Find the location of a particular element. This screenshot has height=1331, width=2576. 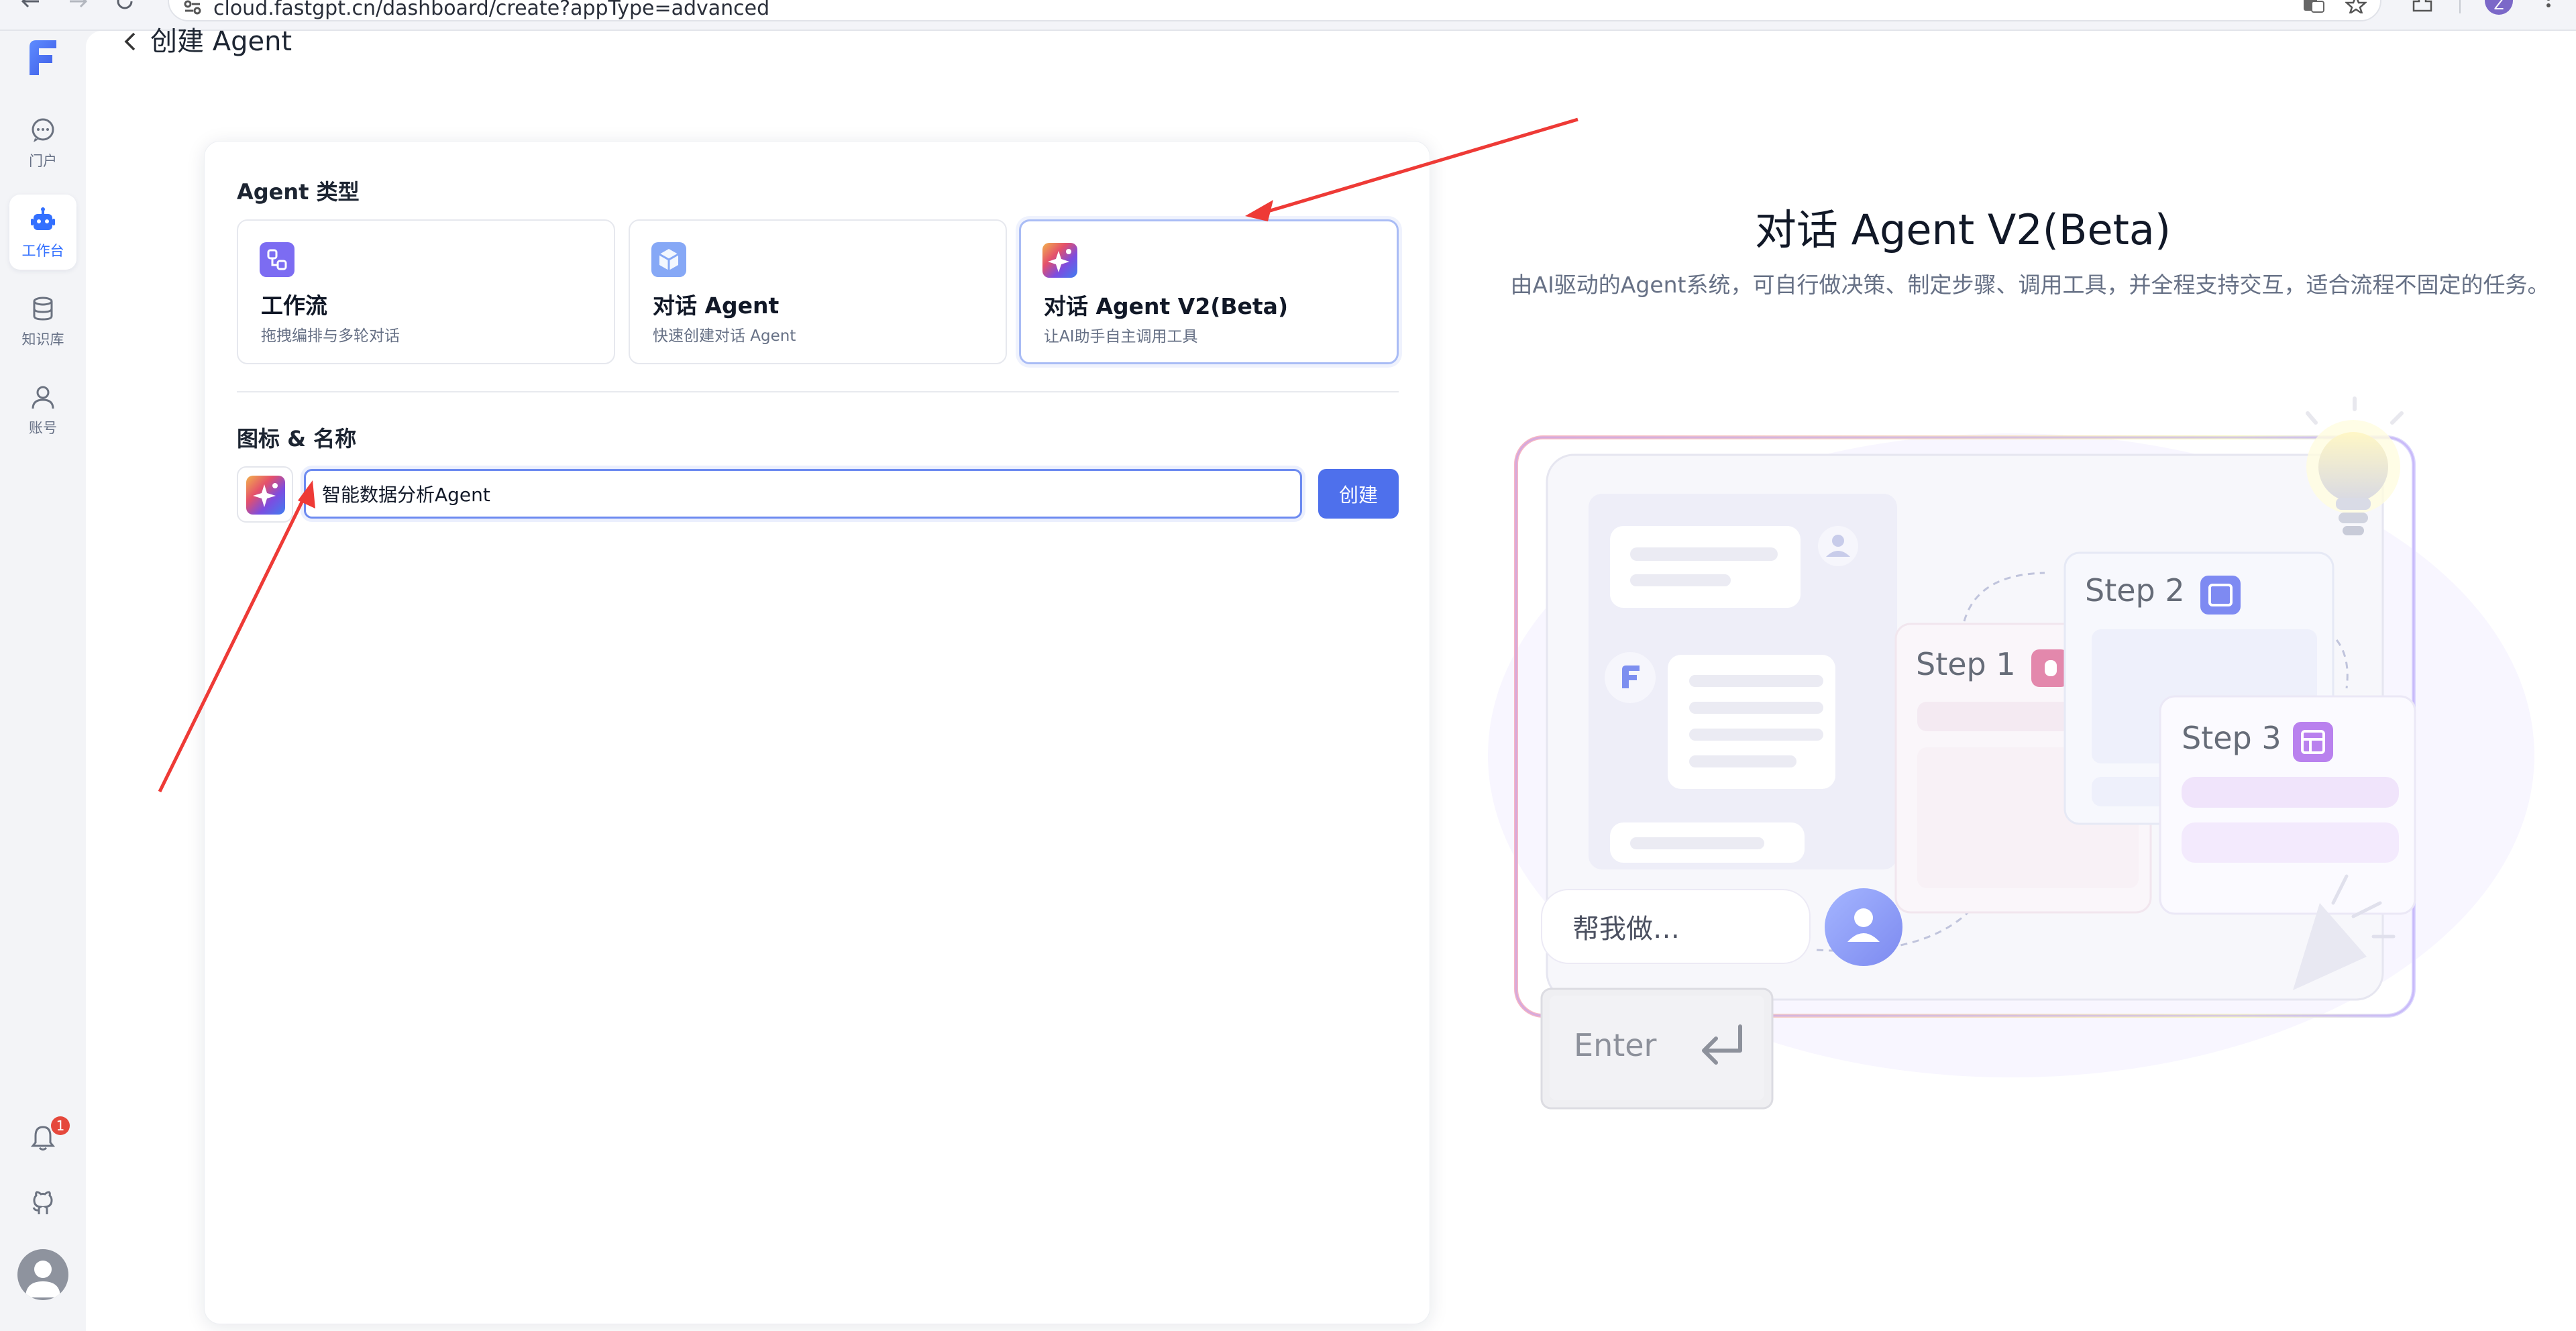

site-info-icon is located at coordinates (192, 8).